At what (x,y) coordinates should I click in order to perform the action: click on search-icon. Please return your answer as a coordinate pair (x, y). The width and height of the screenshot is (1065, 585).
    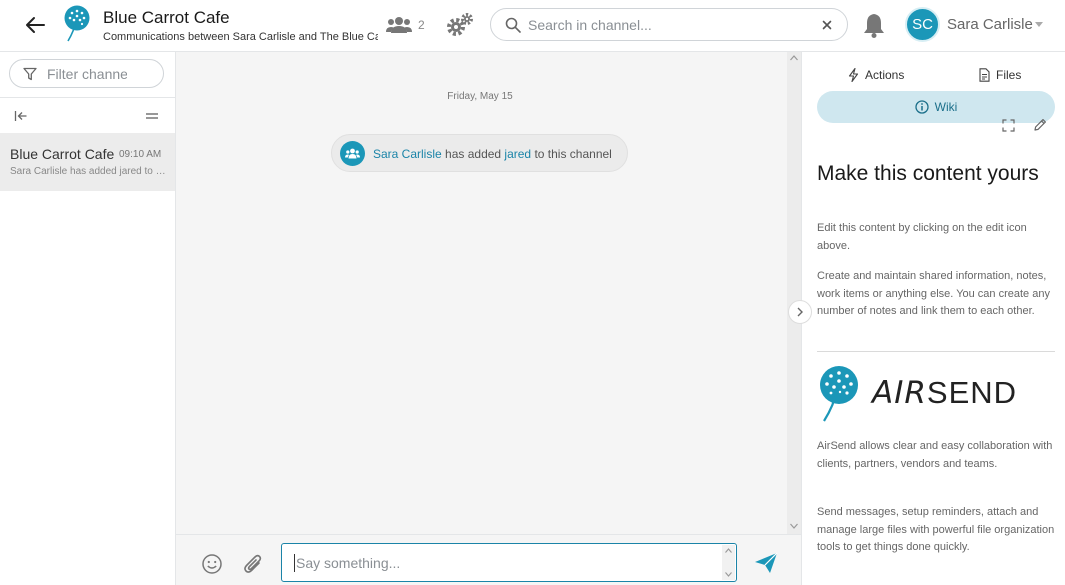
    Looking at the image, I should click on (513, 25).